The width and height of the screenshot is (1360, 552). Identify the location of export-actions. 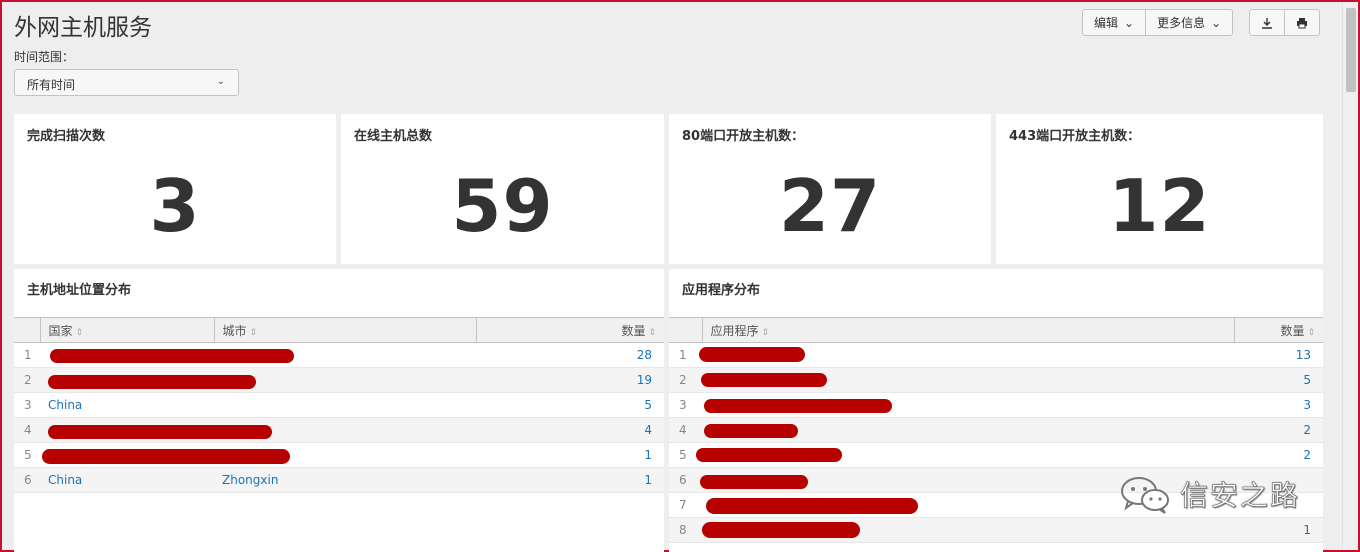
(1284, 22).